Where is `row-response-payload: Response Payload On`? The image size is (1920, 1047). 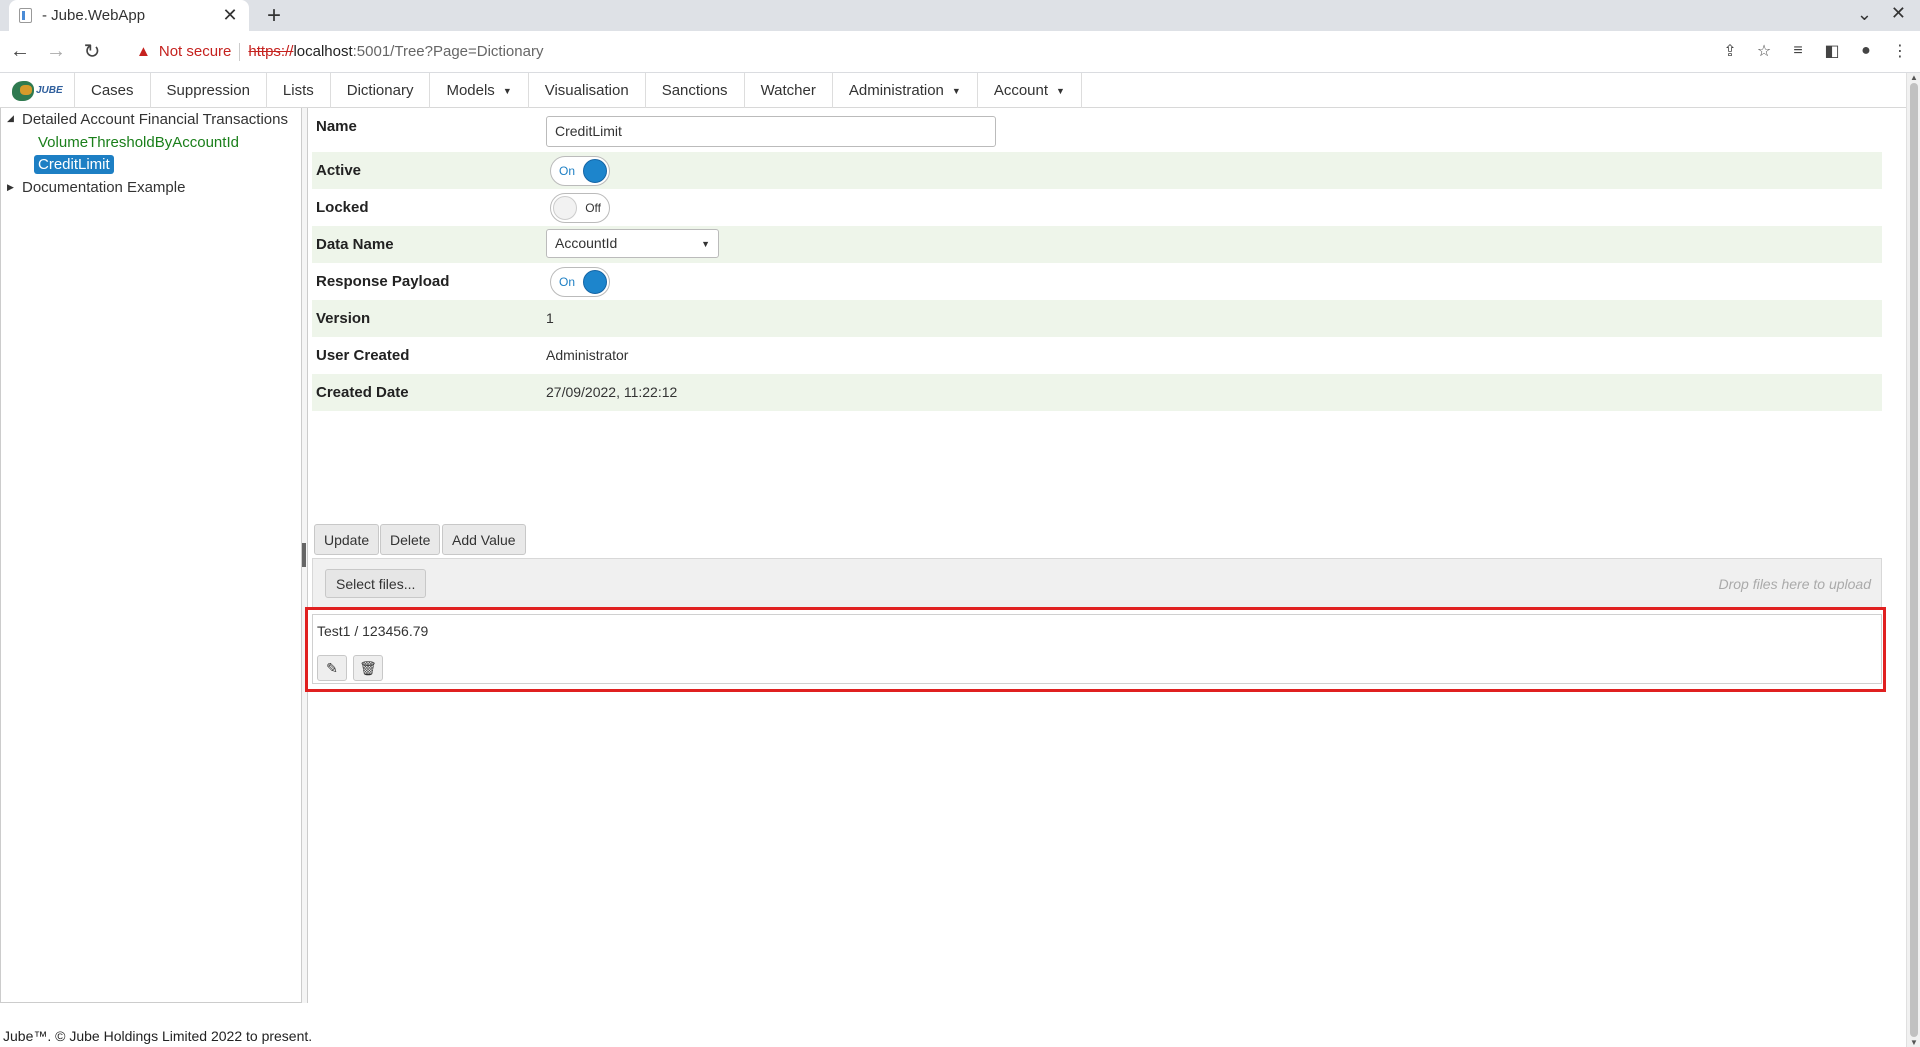
row-response-payload: Response Payload On is located at coordinates (1097, 281).